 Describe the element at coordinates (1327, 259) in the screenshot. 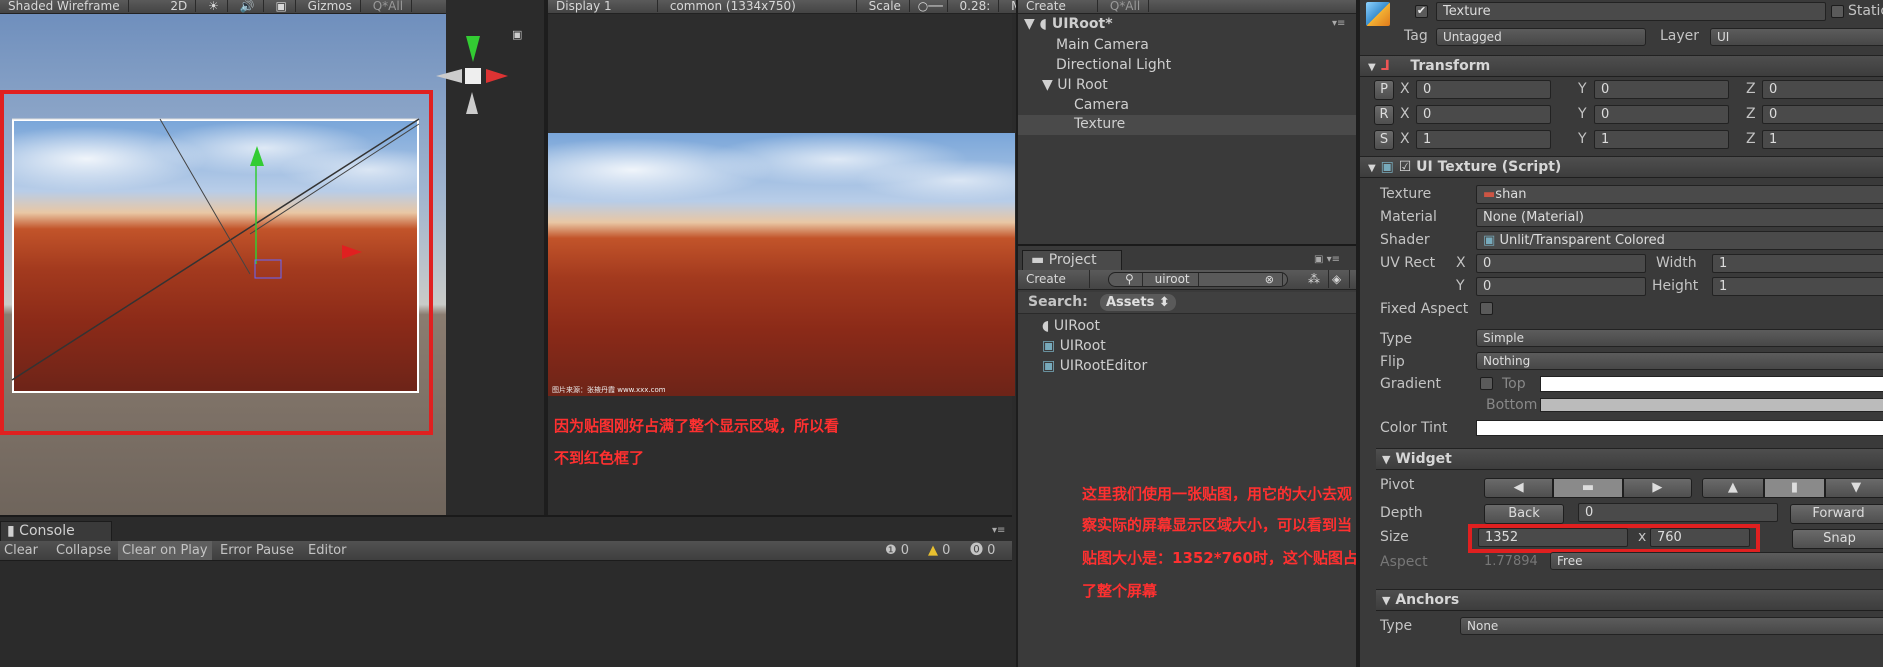

I see `project-lock-icon: ▣ ▾≡` at that location.